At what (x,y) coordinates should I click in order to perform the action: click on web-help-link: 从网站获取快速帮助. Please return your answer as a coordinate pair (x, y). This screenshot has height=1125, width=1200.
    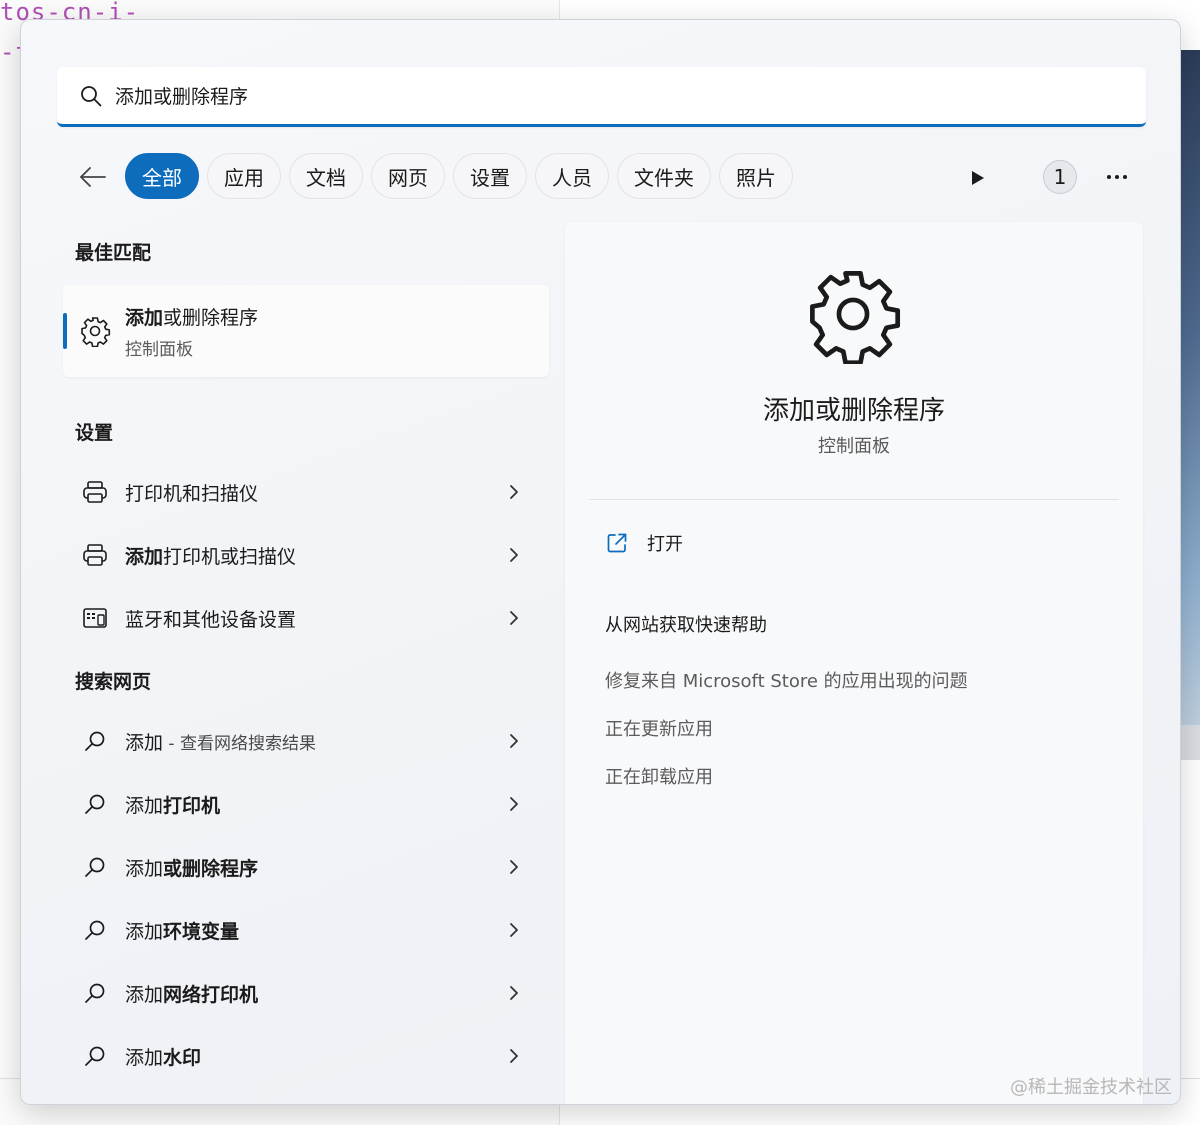
    Looking at the image, I should click on (686, 624).